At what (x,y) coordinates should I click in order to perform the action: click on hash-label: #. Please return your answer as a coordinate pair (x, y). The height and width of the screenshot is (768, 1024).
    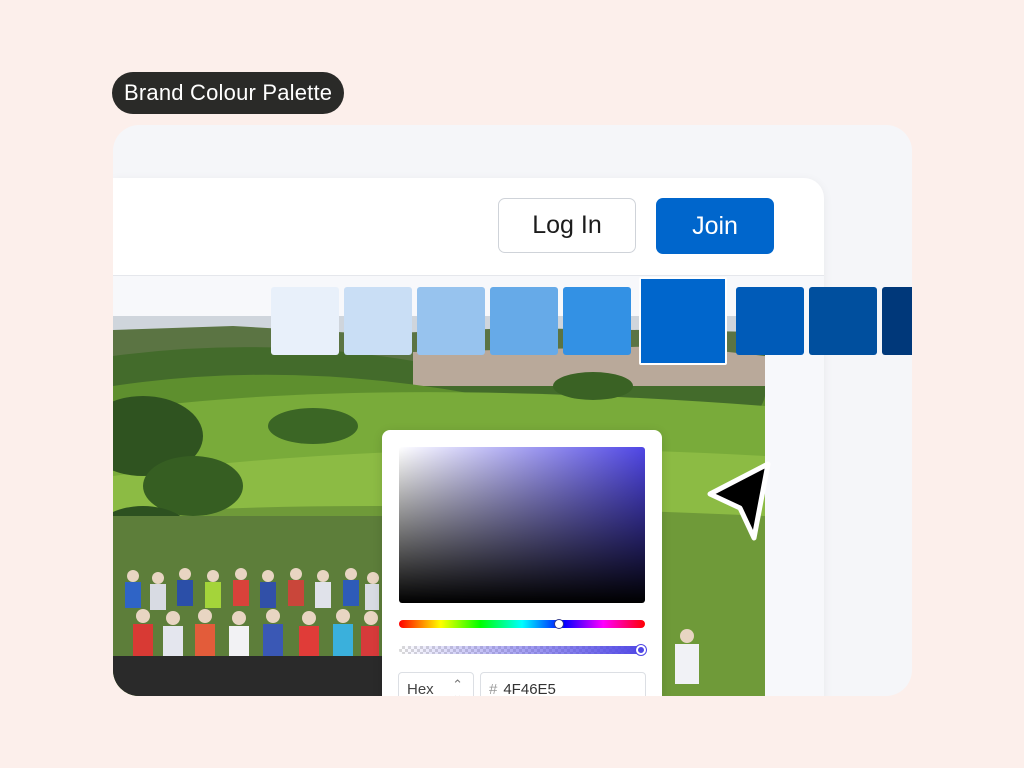
    Looking at the image, I should click on (493, 688).